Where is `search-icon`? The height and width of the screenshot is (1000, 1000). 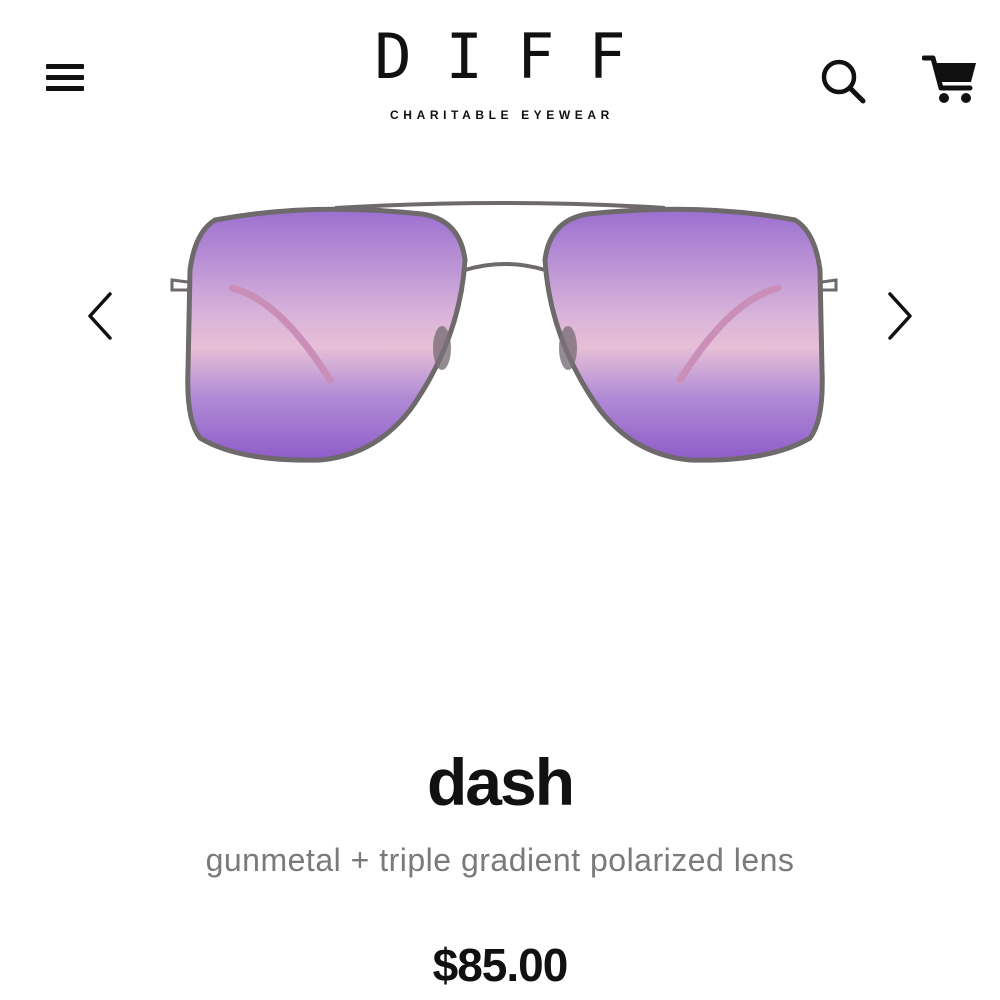
search-icon is located at coordinates (843, 81).